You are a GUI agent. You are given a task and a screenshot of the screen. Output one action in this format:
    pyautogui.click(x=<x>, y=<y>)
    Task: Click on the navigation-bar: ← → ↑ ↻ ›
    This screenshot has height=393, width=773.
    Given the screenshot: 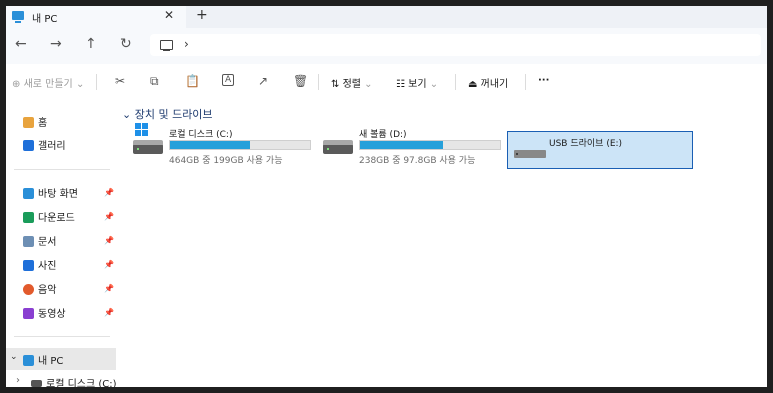 What is the action you would take?
    pyautogui.click(x=386, y=46)
    